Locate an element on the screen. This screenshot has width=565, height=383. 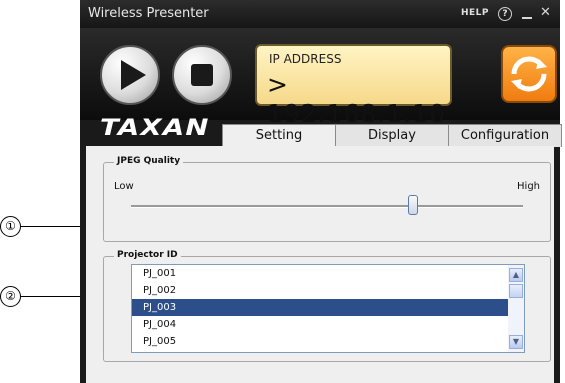
ip-address-display: IP ADDRESS > 192.168.1.10 is located at coordinates (353, 86).